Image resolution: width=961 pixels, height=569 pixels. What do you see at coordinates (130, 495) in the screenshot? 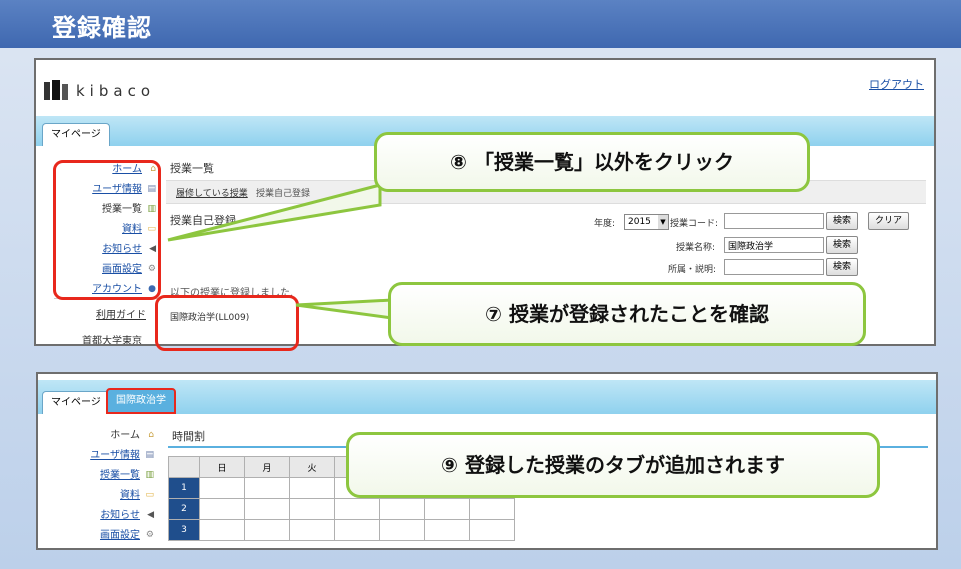
I see `sidebar-item-label: 資料` at bounding box center [130, 495].